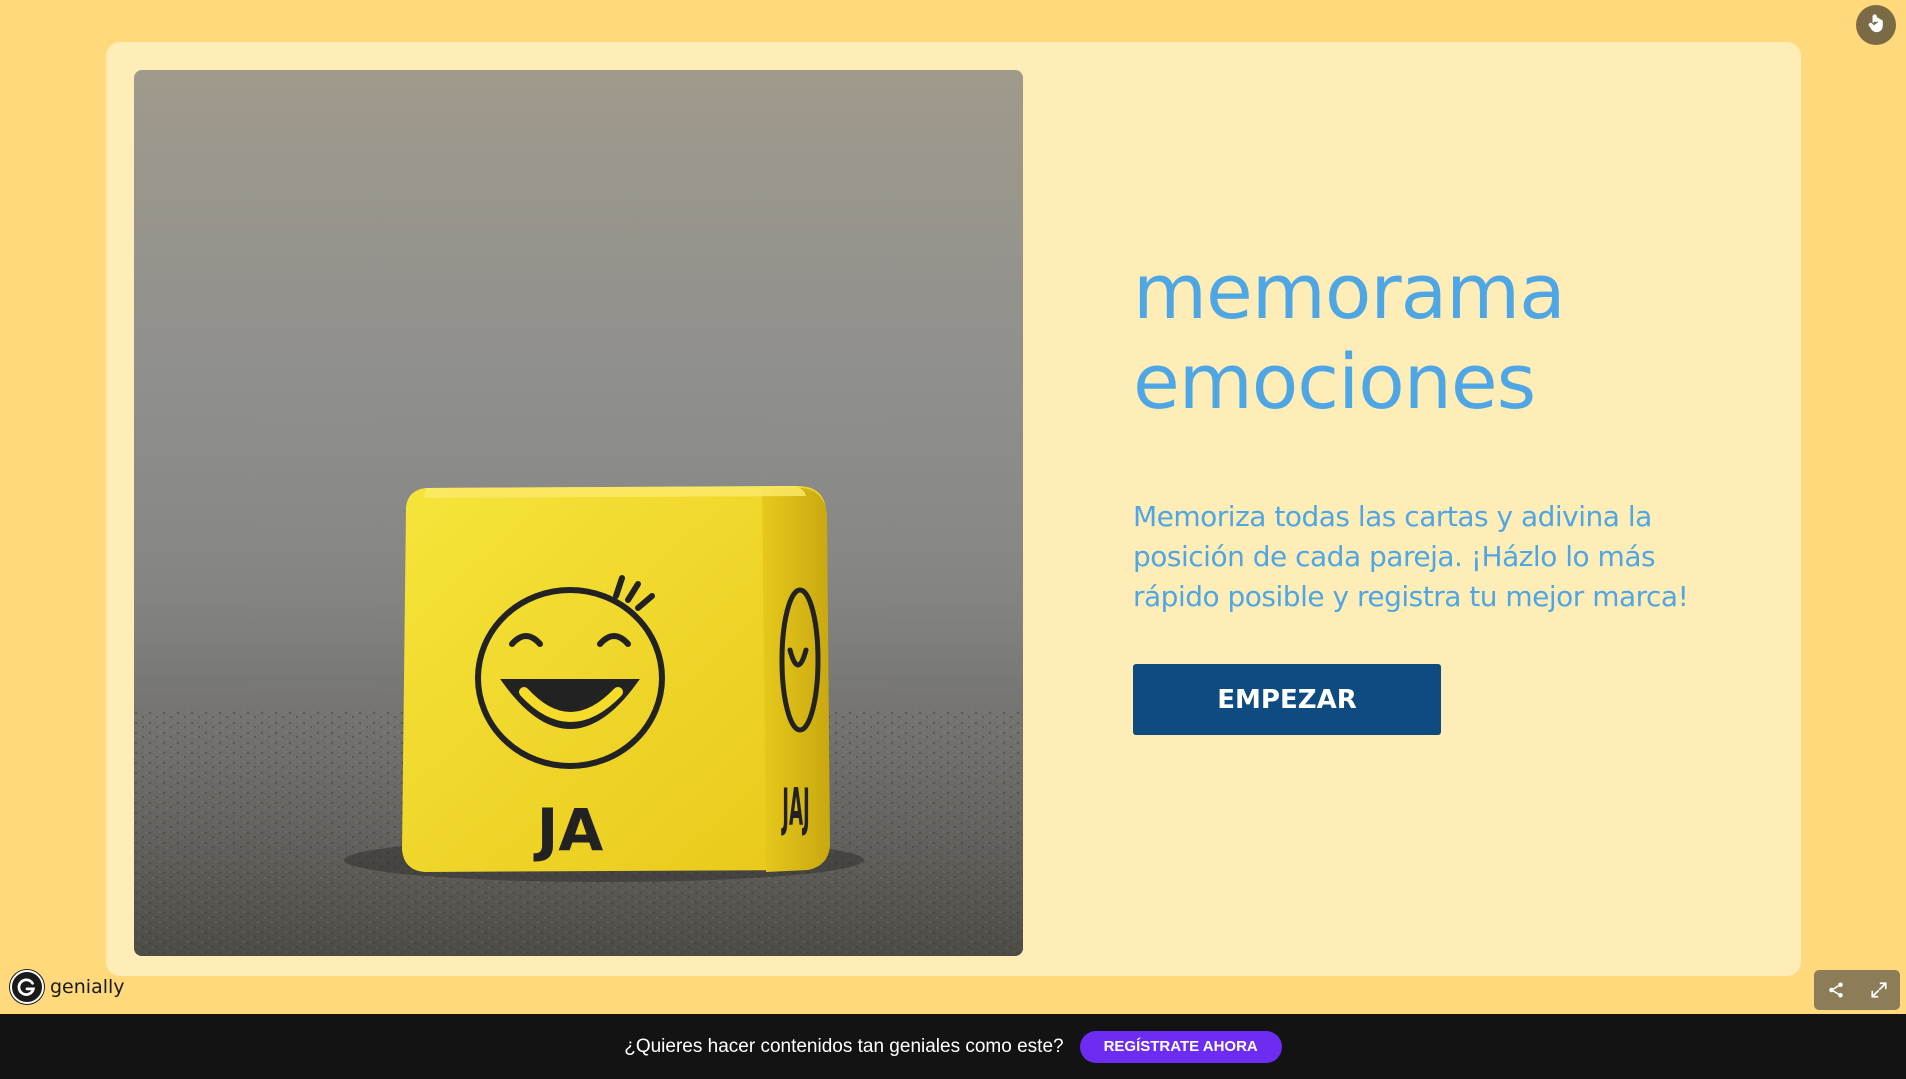  Describe the element at coordinates (795, 808) in the screenshot. I see `dice-side-label: JAJ` at that location.